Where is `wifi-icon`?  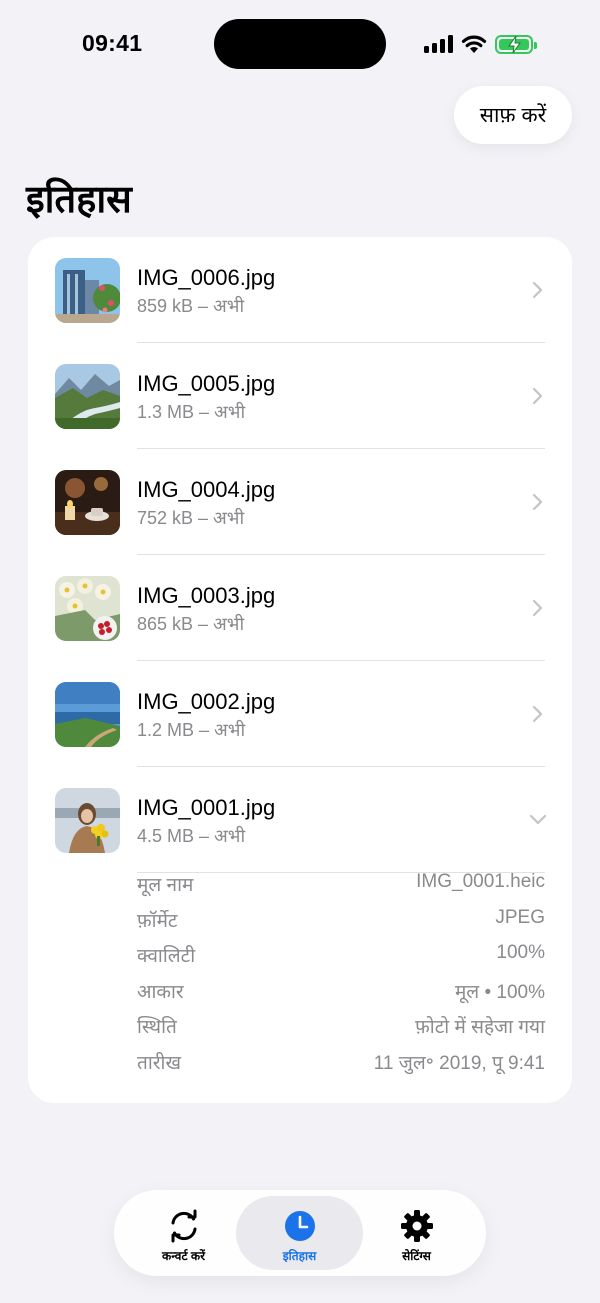 wifi-icon is located at coordinates (474, 44).